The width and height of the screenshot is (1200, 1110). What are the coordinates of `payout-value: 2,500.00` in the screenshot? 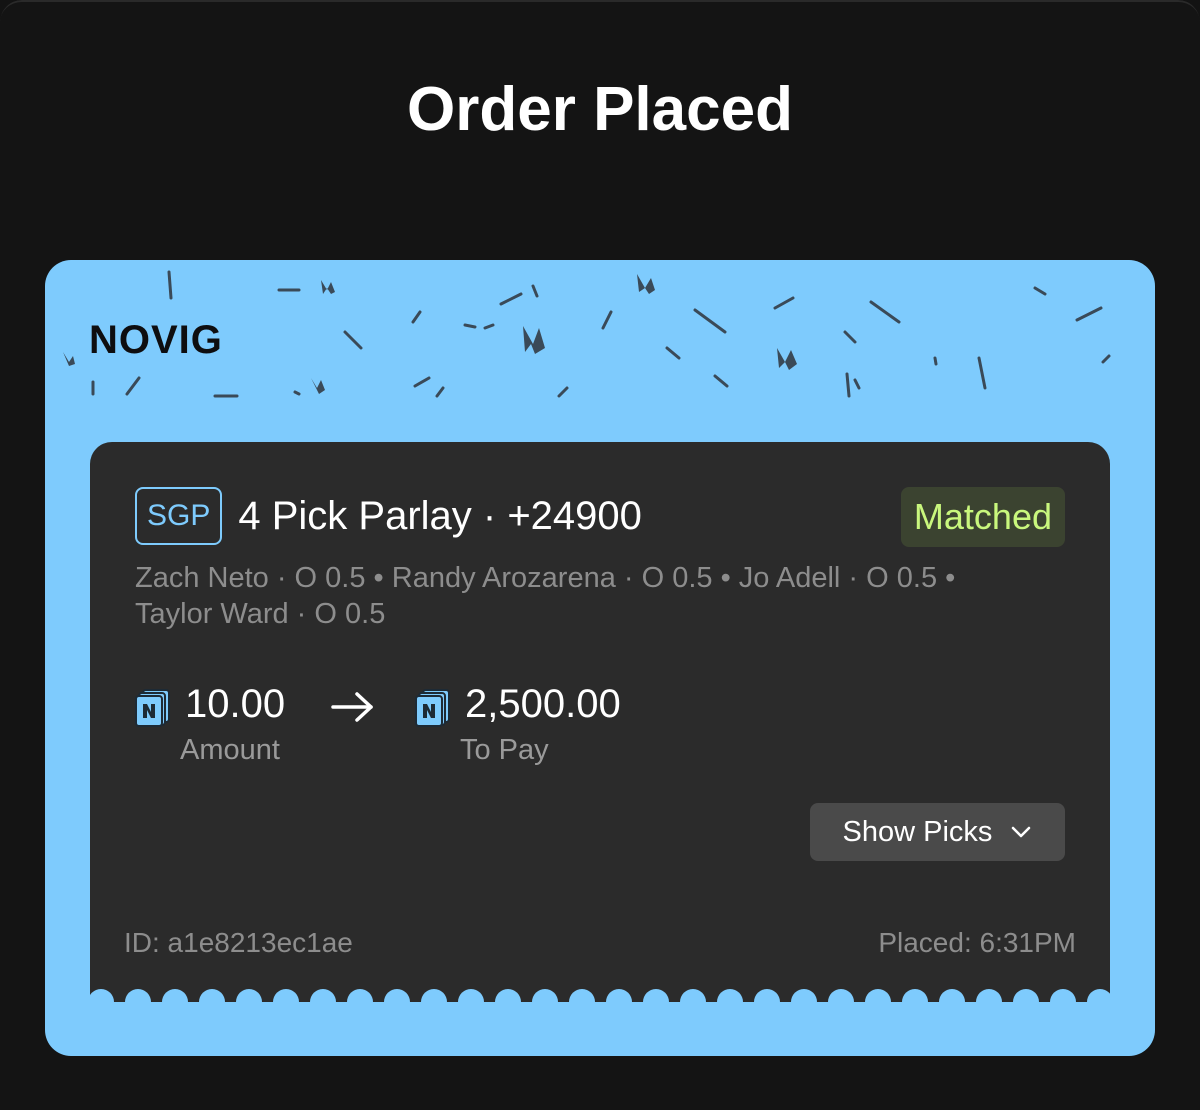 It's located at (543, 704).